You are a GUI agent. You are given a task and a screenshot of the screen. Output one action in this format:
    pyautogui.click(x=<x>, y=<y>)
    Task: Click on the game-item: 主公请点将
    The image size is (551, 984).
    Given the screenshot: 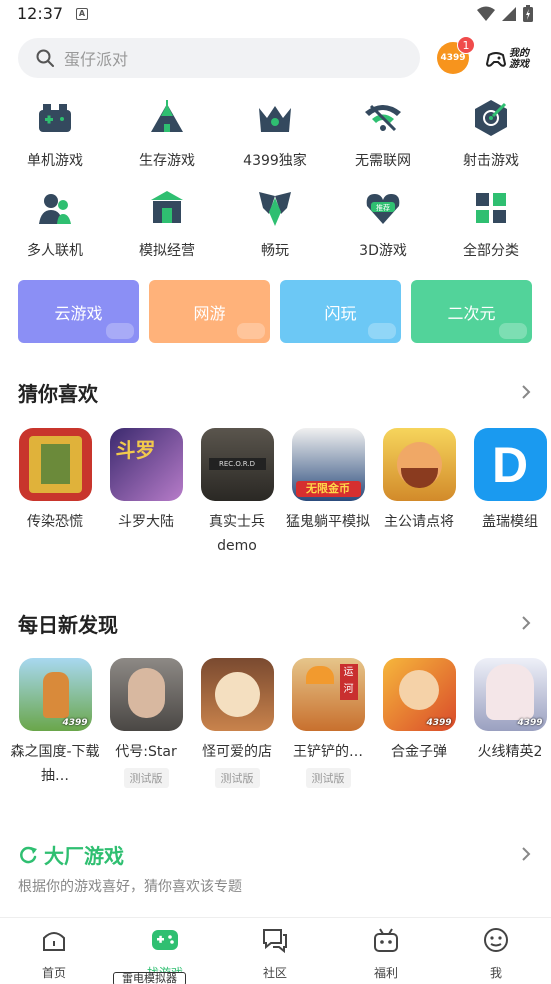 What is the action you would take?
    pyautogui.click(x=419, y=481)
    